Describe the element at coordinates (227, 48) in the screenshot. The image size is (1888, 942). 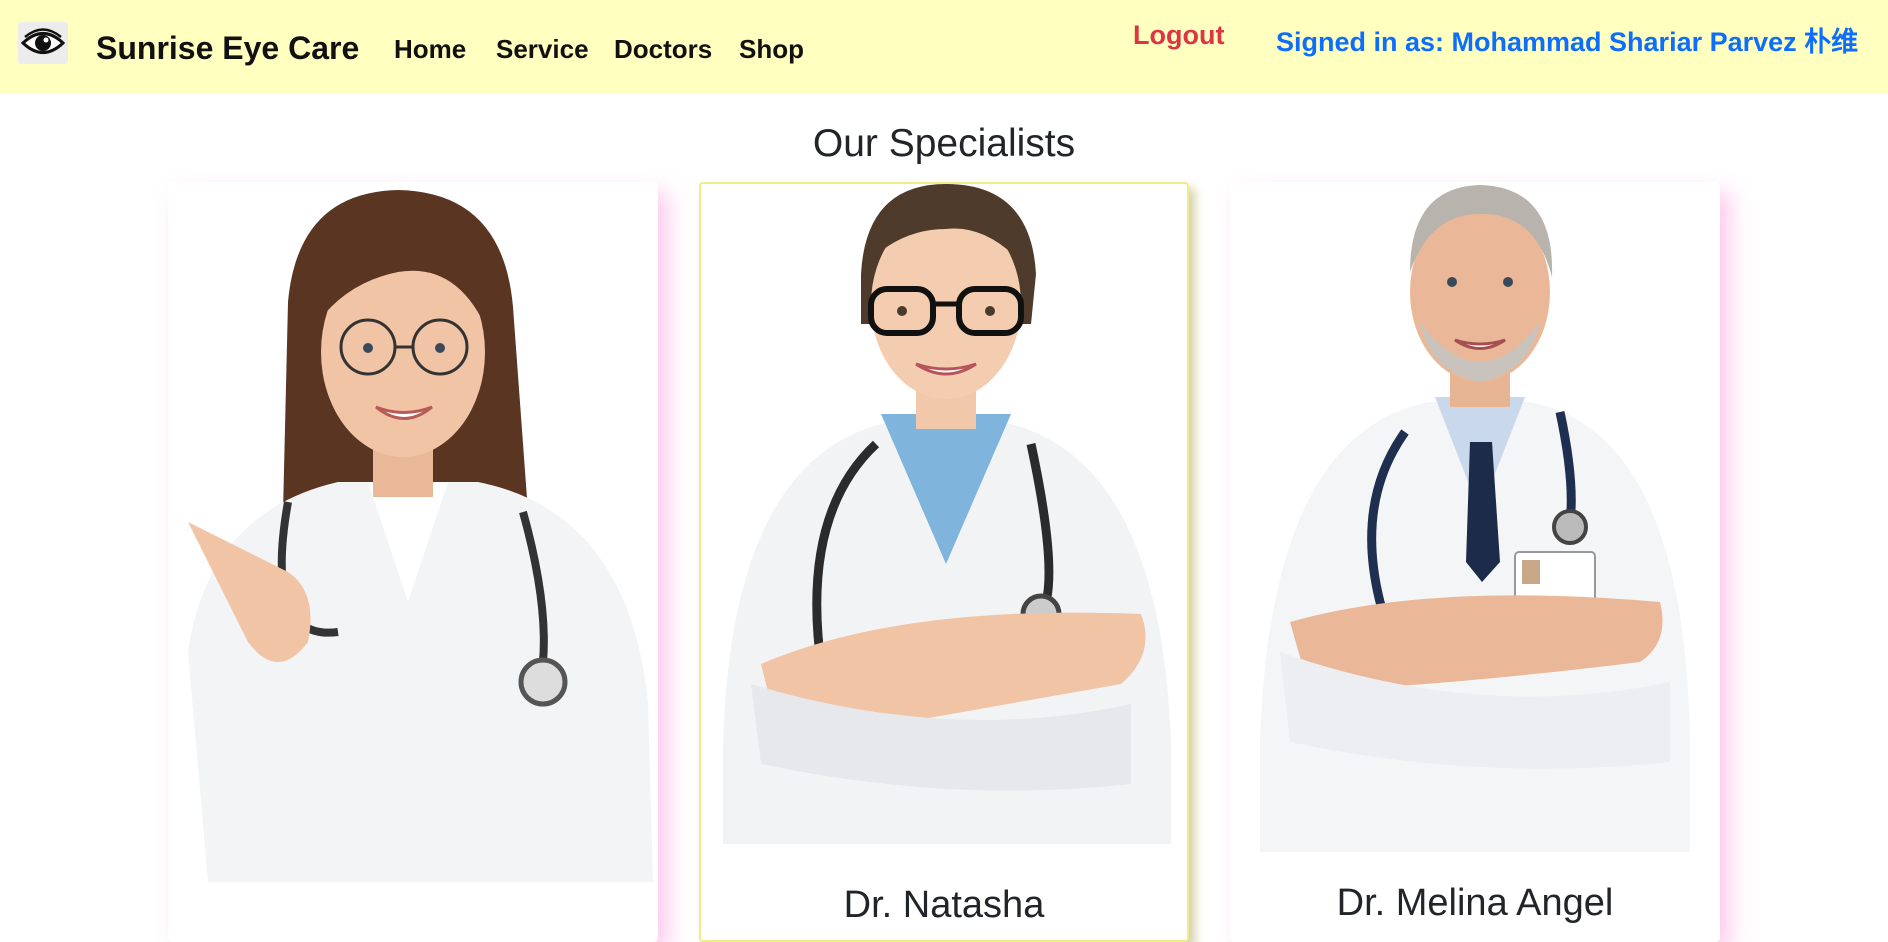
I see `brand-name: Sunrise Eye Care` at that location.